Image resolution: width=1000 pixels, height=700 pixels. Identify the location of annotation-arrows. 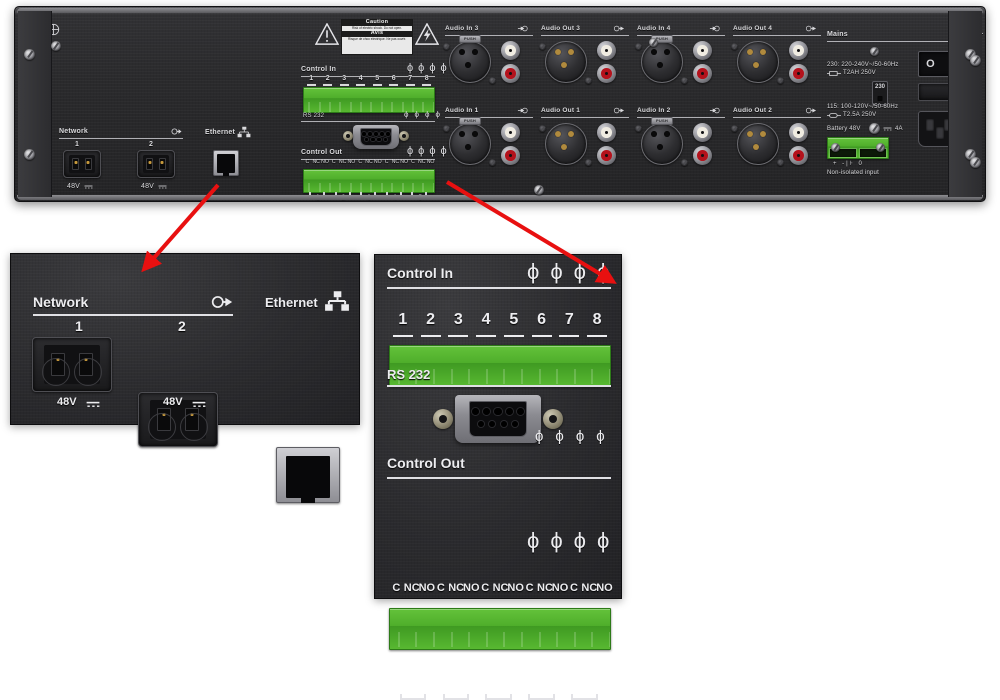
(379, 232).